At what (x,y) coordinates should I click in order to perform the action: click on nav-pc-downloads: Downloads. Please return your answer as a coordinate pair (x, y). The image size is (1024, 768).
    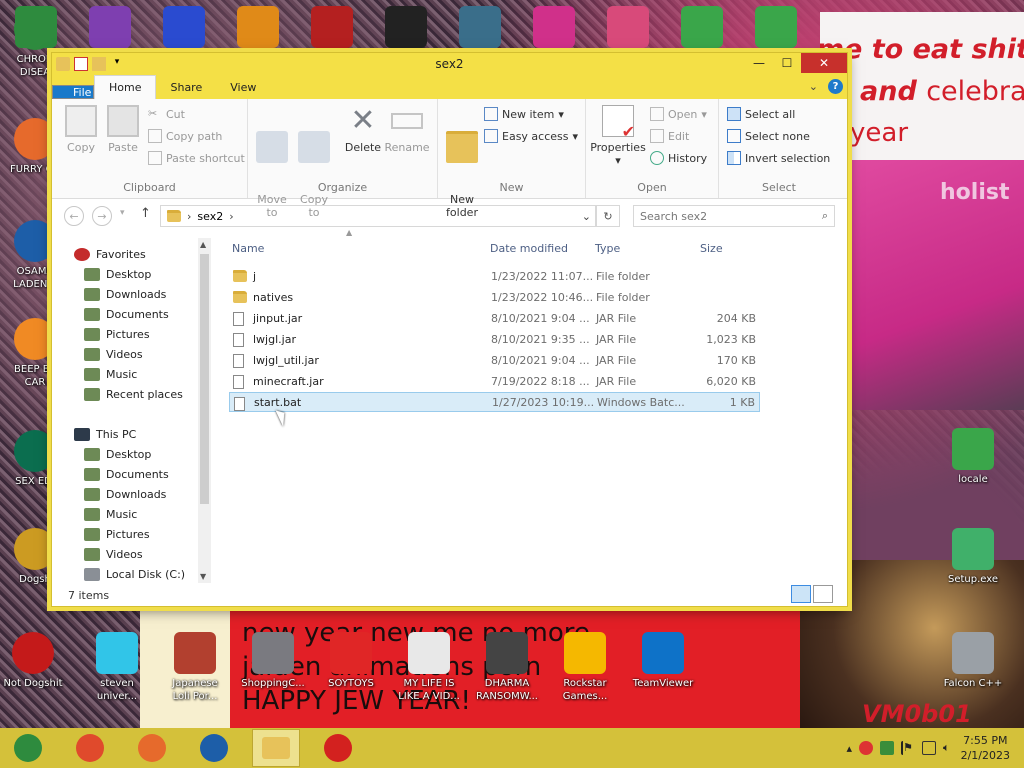
    Looking at the image, I should click on (127, 494).